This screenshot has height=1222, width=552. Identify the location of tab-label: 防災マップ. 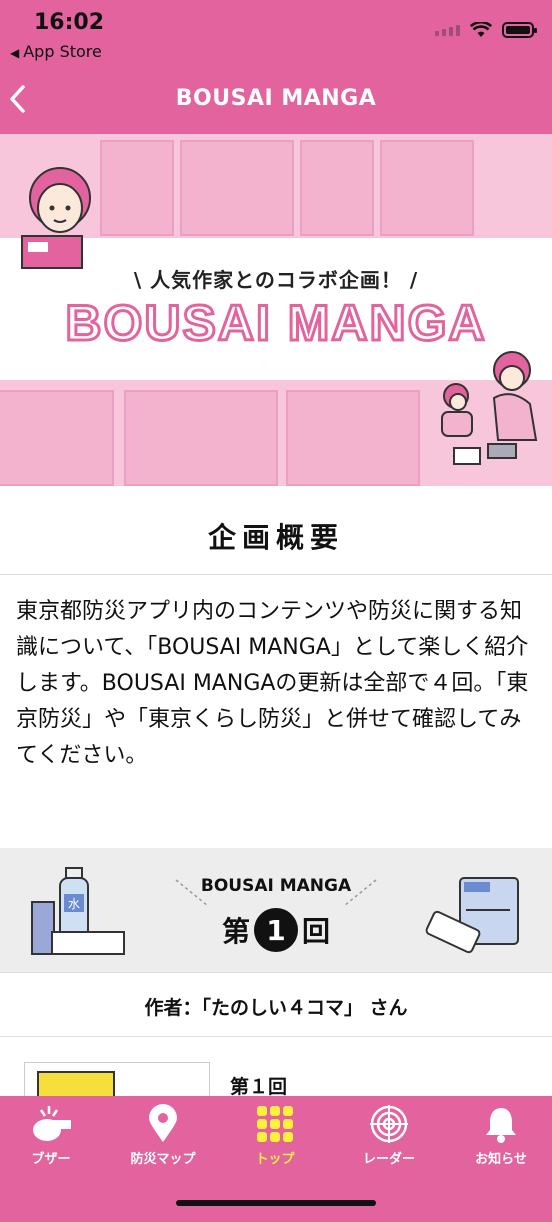
(163, 1159).